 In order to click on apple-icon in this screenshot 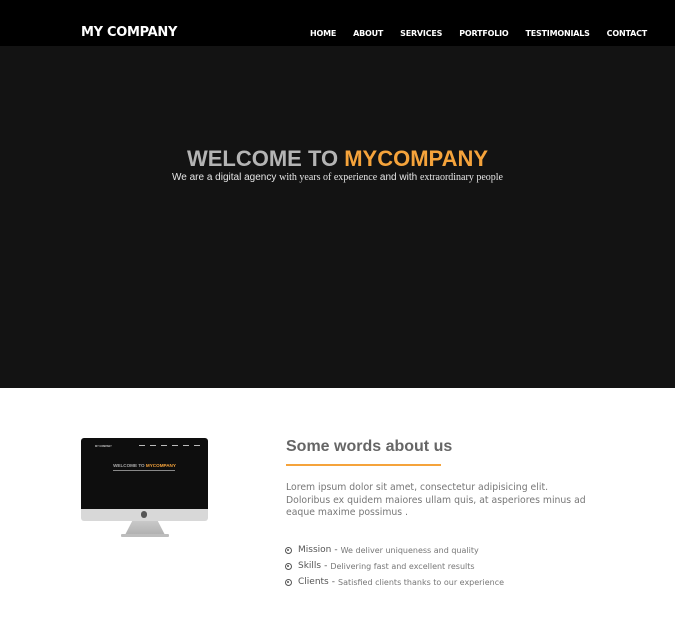, I will do `click(144, 514)`.